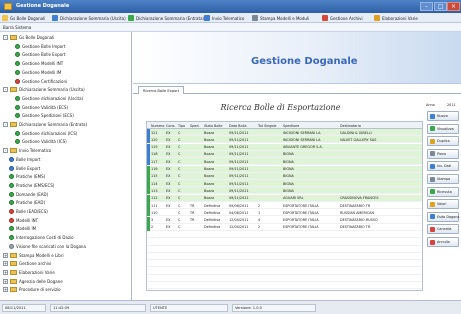  What do you see at coordinates (32, 289) in the screenshot?
I see `tree-item: + Procedure di servizio` at bounding box center [32, 289].